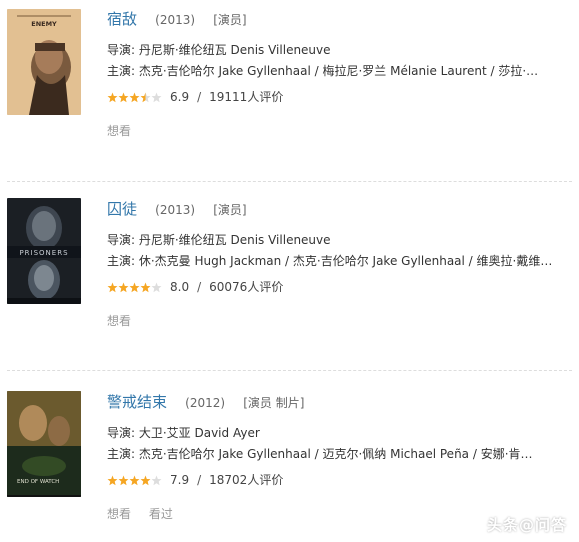  I want to click on watermark: 头条@问答, so click(512, 524).